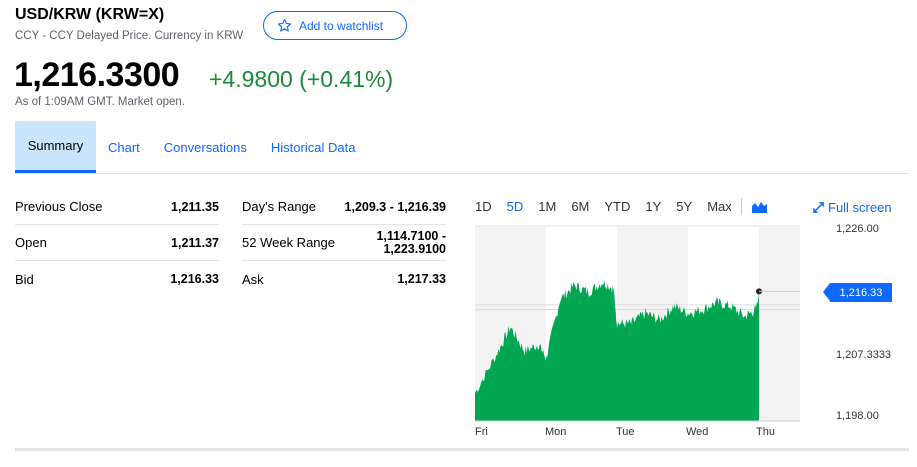 Image resolution: width=917 pixels, height=467 pixels. I want to click on range-5d: 5D, so click(515, 206).